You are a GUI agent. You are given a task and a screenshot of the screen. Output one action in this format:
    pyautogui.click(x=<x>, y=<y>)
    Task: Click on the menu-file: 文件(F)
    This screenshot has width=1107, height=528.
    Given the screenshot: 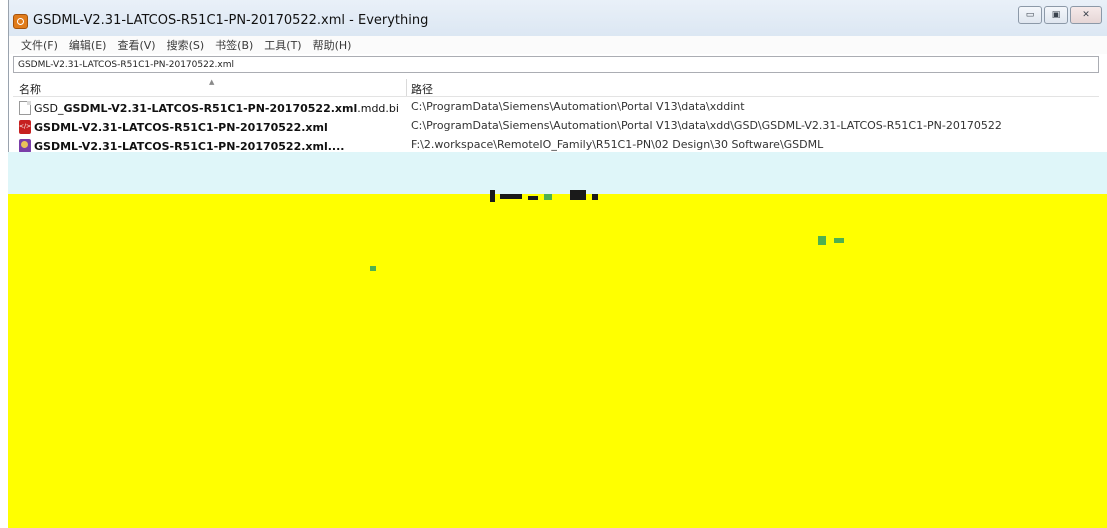 What is the action you would take?
    pyautogui.click(x=39, y=45)
    